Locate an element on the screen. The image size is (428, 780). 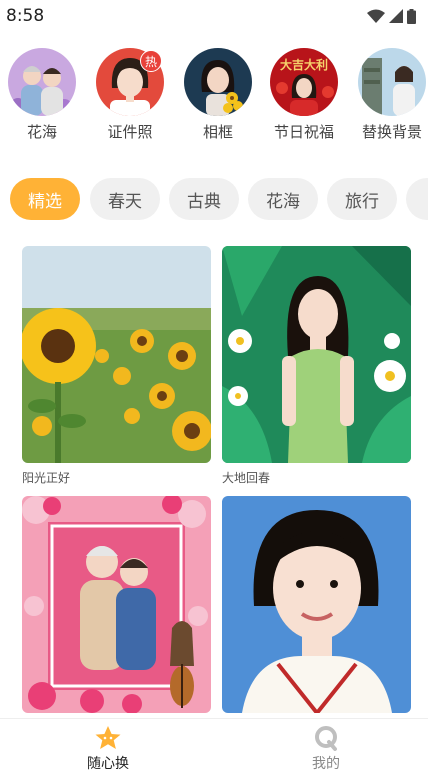
wifi-icon is located at coordinates (376, 16).